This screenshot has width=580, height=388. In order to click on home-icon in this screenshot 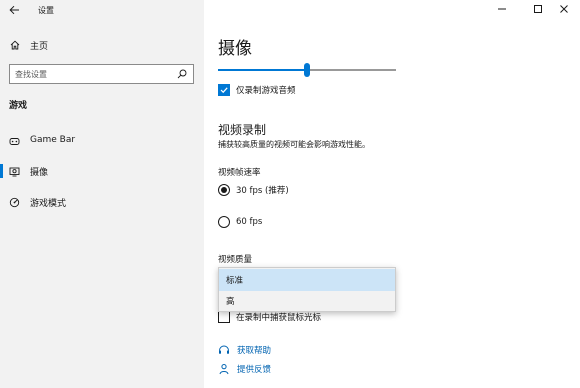, I will do `click(15, 45)`.